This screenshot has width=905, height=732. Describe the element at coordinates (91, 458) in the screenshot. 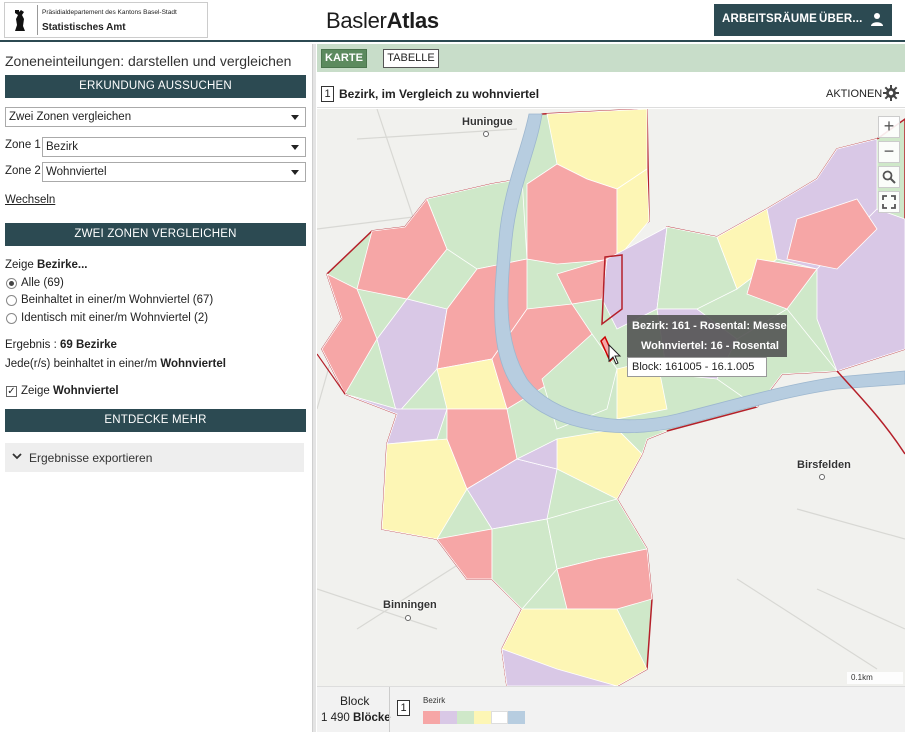

I see `export-label: Ergebnisse exportieren` at that location.